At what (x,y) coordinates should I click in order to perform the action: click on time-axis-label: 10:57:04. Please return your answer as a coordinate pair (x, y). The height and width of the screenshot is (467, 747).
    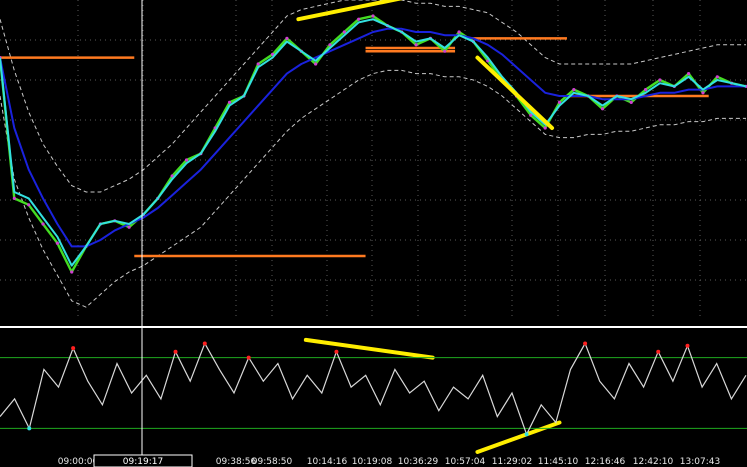
    Looking at the image, I should click on (465, 462).